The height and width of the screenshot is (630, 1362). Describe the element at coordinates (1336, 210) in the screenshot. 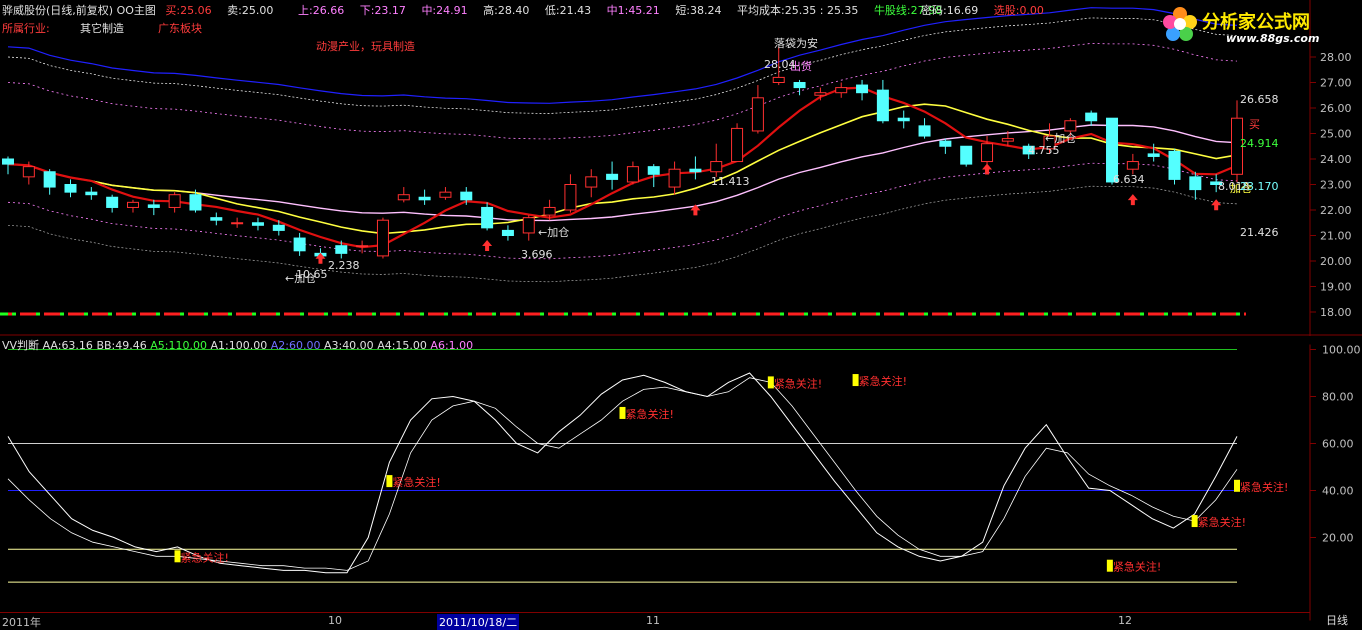

I see `price-tick-label: 22.00` at that location.